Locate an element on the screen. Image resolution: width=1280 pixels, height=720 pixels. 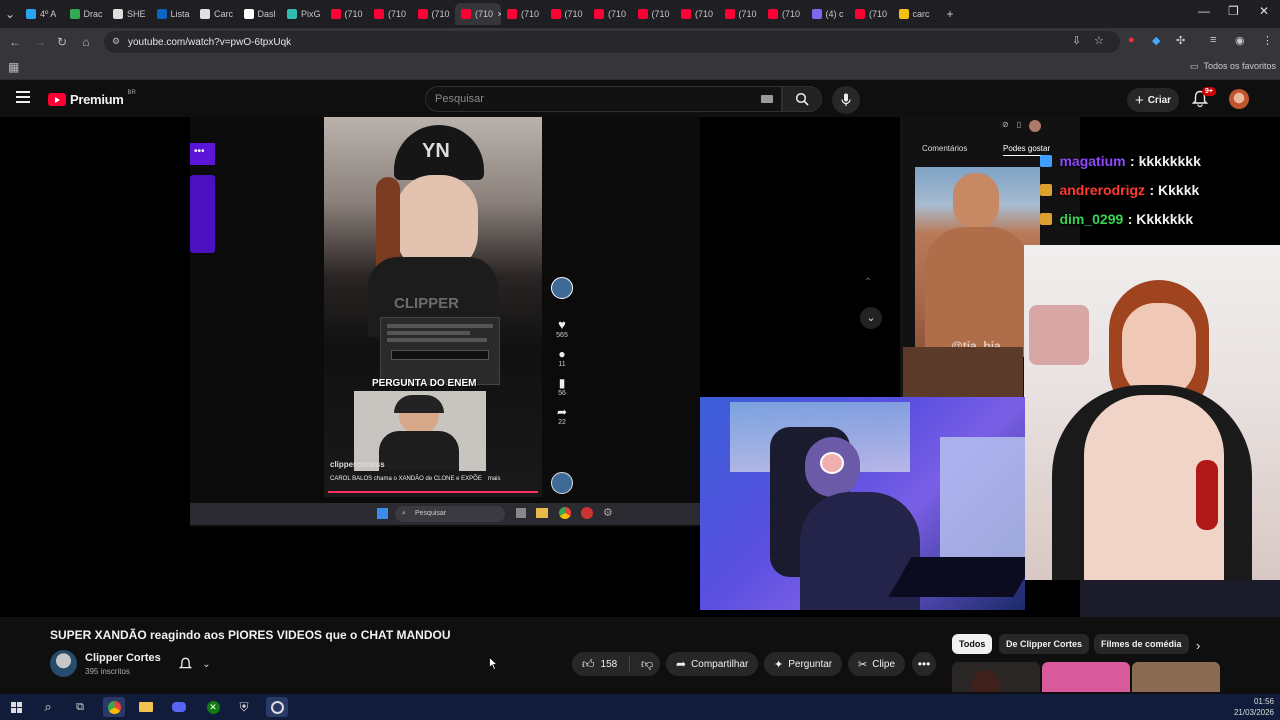
browser-menu-icon: ⋮ is located at coordinates (1267, 40).